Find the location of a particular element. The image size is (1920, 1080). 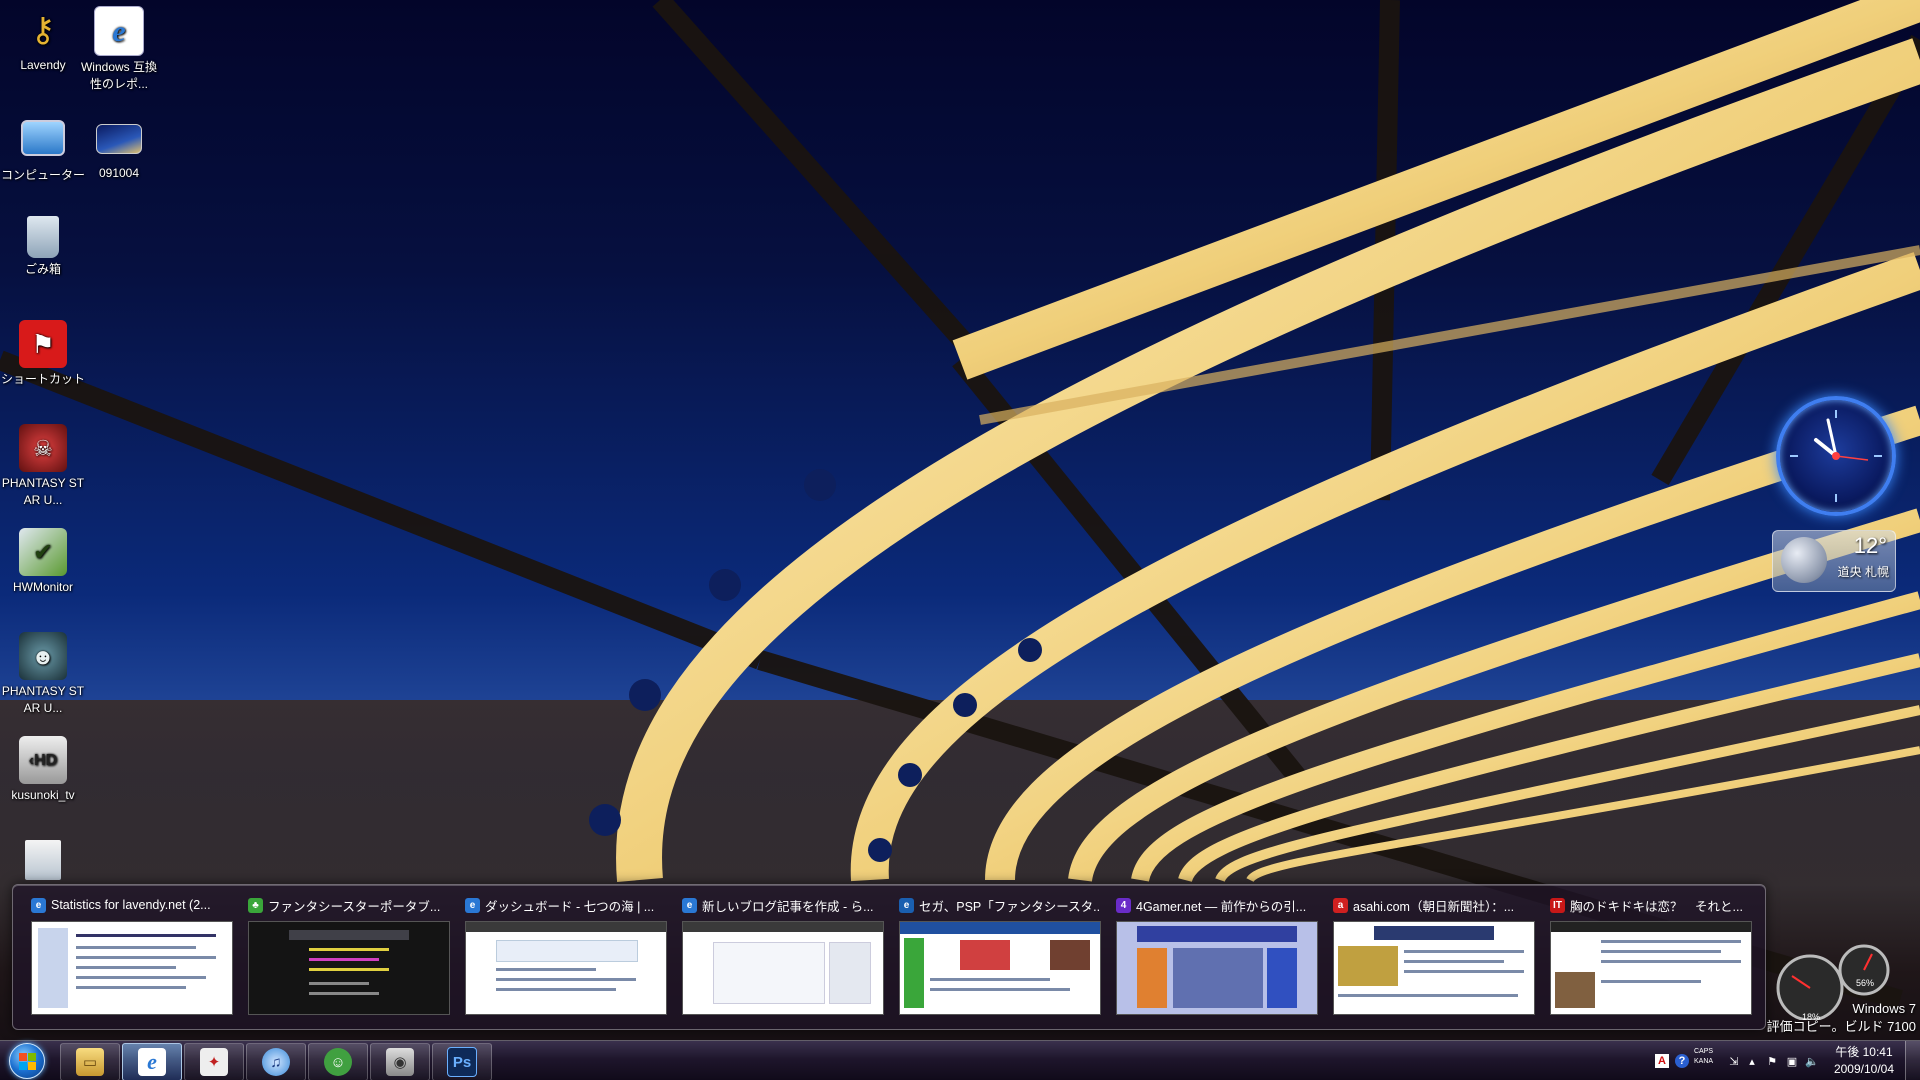

moon-icon is located at coordinates (1804, 560).